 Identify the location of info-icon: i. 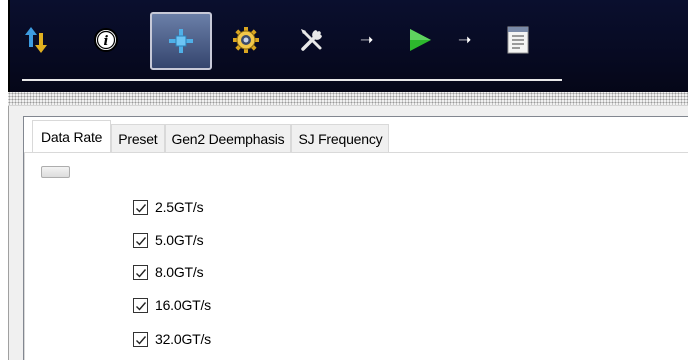
(106, 40).